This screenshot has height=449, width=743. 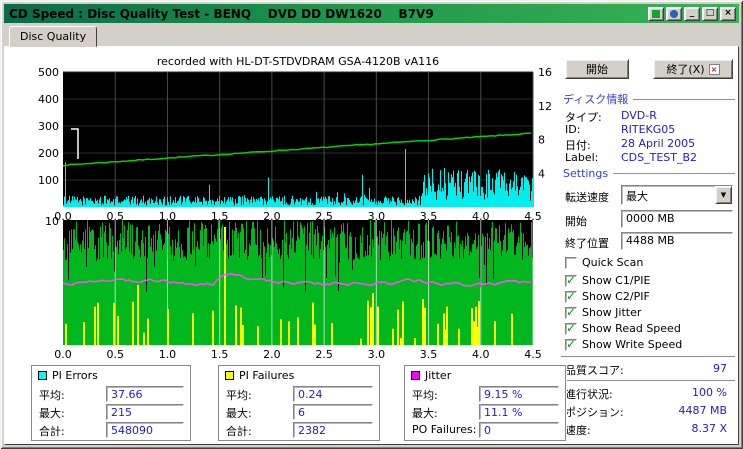 What do you see at coordinates (541, 140) in the screenshot?
I see `svg-text: 8` at bounding box center [541, 140].